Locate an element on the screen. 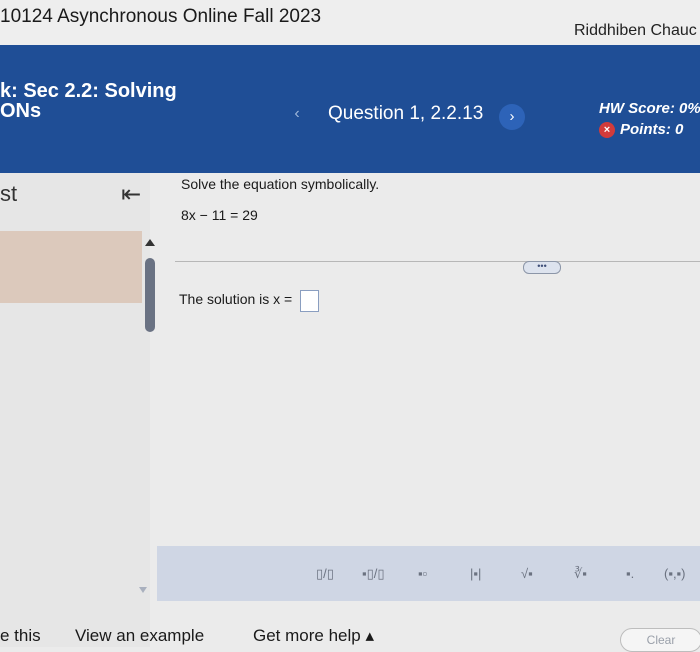 The width and height of the screenshot is (700, 652). answer-prompt: The solution is x = is located at coordinates (236, 299).